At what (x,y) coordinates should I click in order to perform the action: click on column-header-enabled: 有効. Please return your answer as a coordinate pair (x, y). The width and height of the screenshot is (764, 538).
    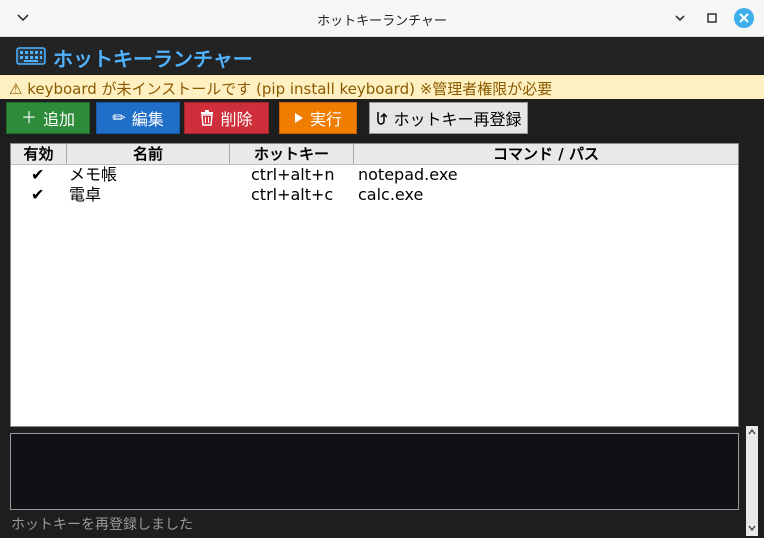
    Looking at the image, I should click on (39, 154).